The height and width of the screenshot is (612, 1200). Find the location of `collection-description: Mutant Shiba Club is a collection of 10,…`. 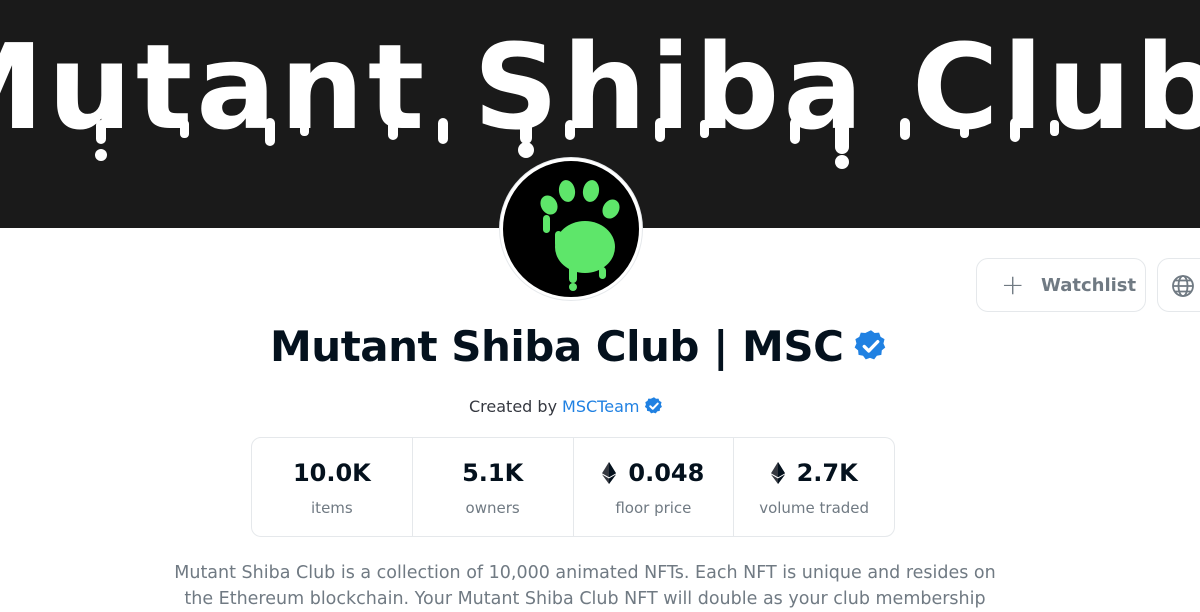

collection-description: Mutant Shiba Club is a collection of 10,… is located at coordinates (585, 586).